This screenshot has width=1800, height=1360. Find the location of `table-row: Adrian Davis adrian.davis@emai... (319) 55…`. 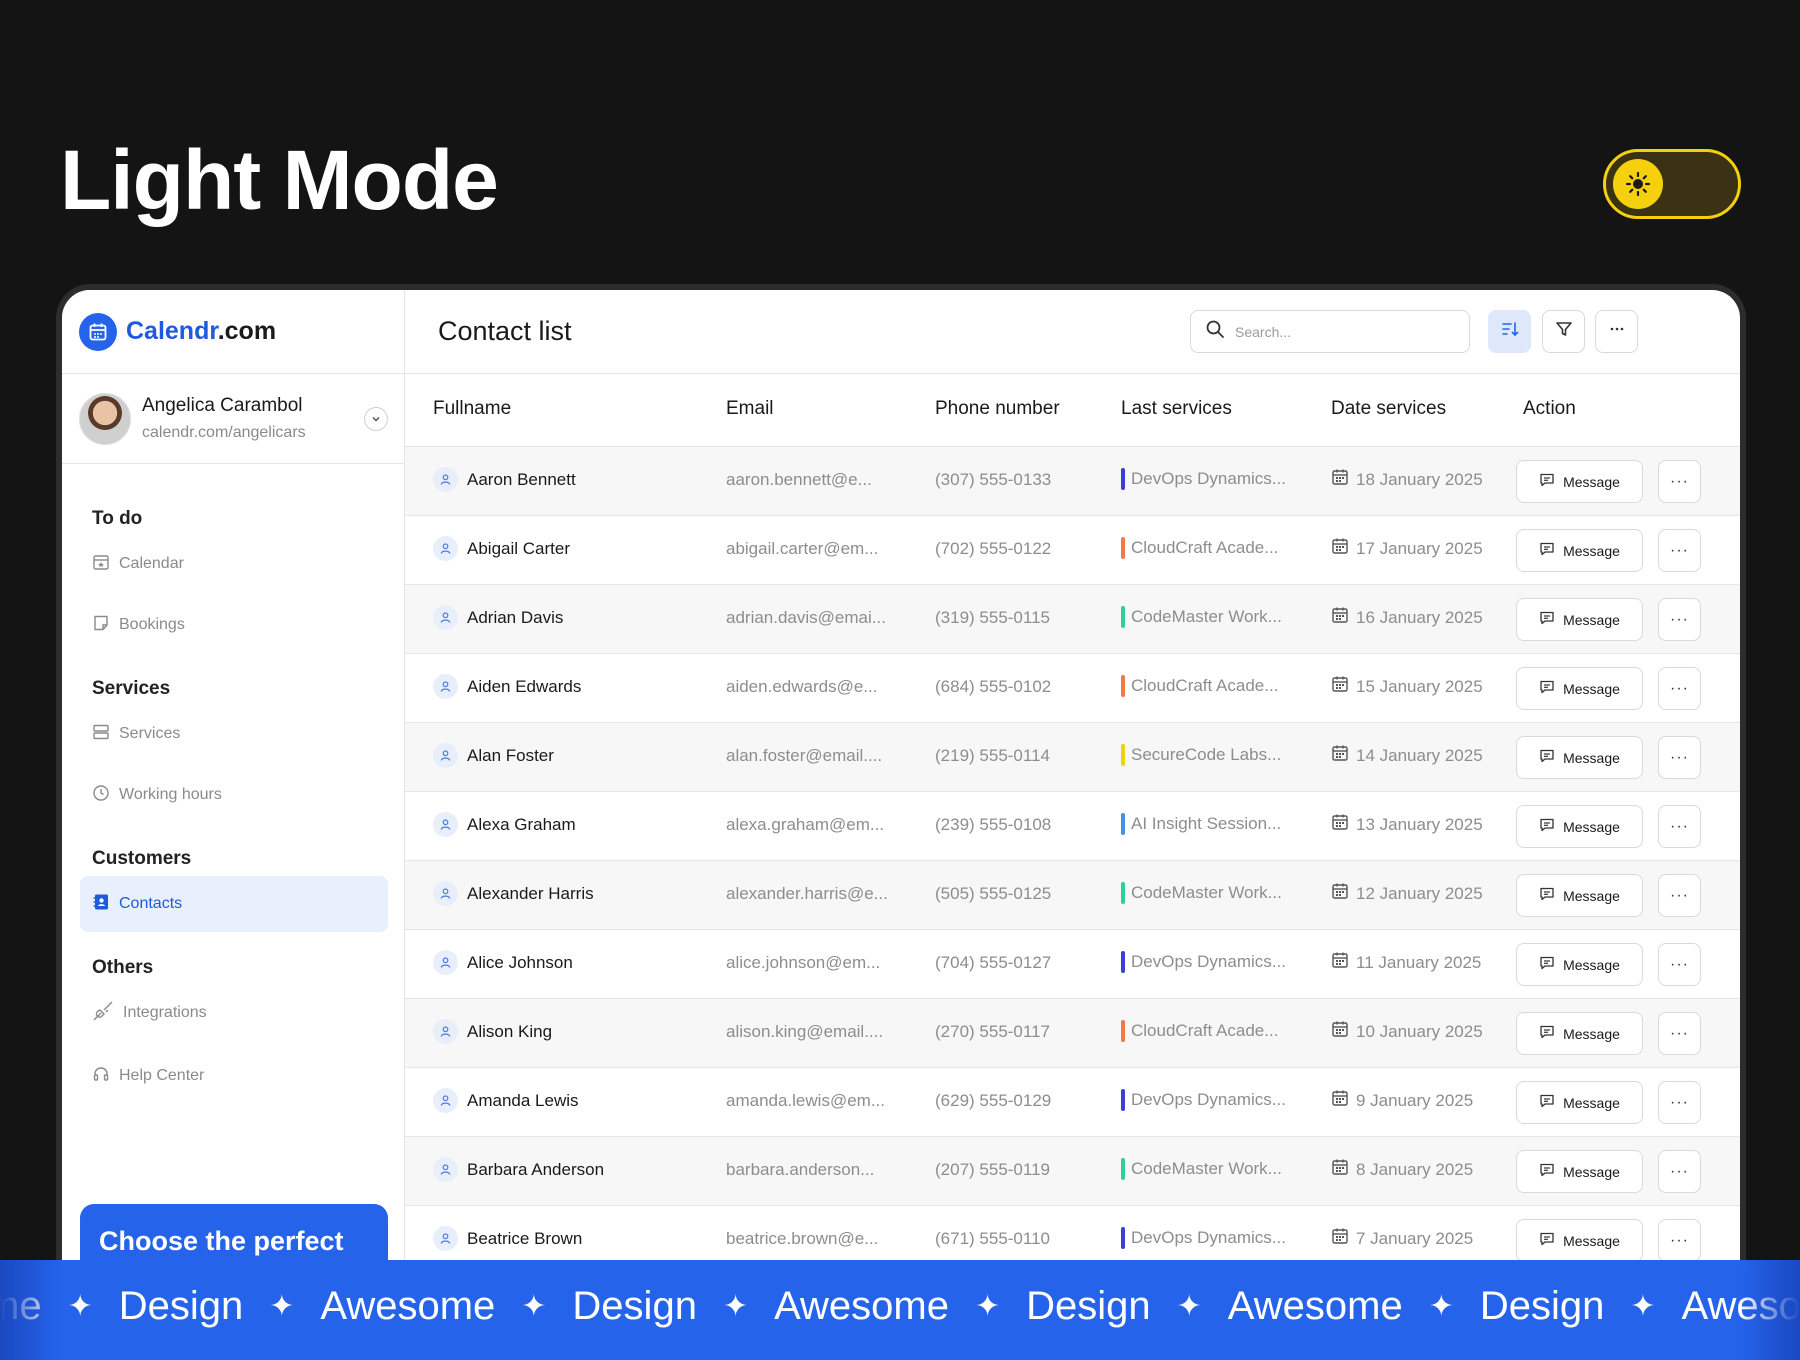

table-row: Adrian Davis adrian.davis@emai... (319) 55… is located at coordinates (1072, 619).